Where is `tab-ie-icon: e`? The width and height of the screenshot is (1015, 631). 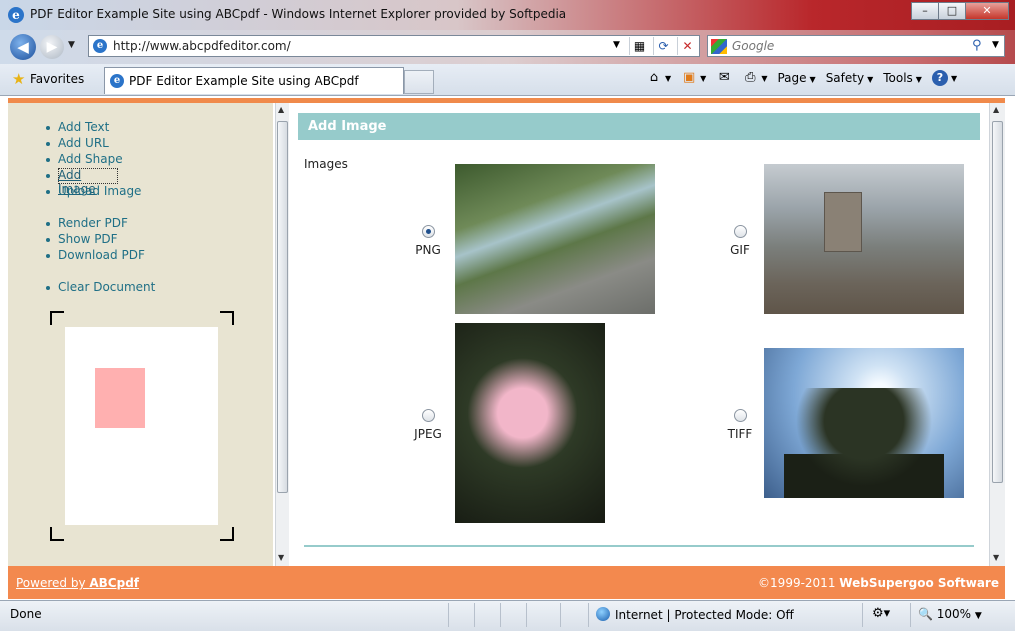
tab-ie-icon: e is located at coordinates (117, 81).